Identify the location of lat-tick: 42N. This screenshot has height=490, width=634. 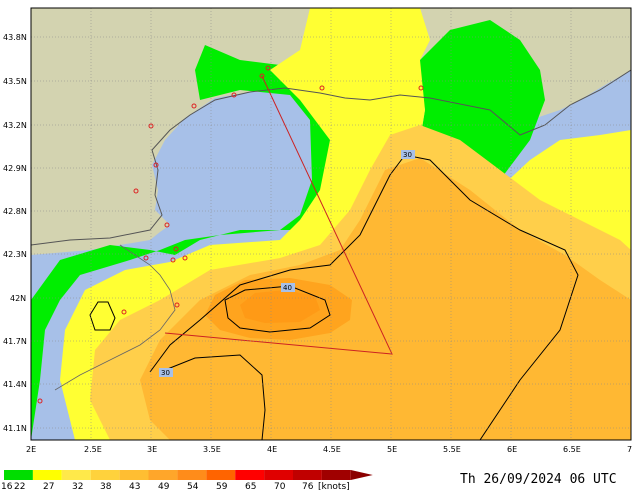
(18, 298).